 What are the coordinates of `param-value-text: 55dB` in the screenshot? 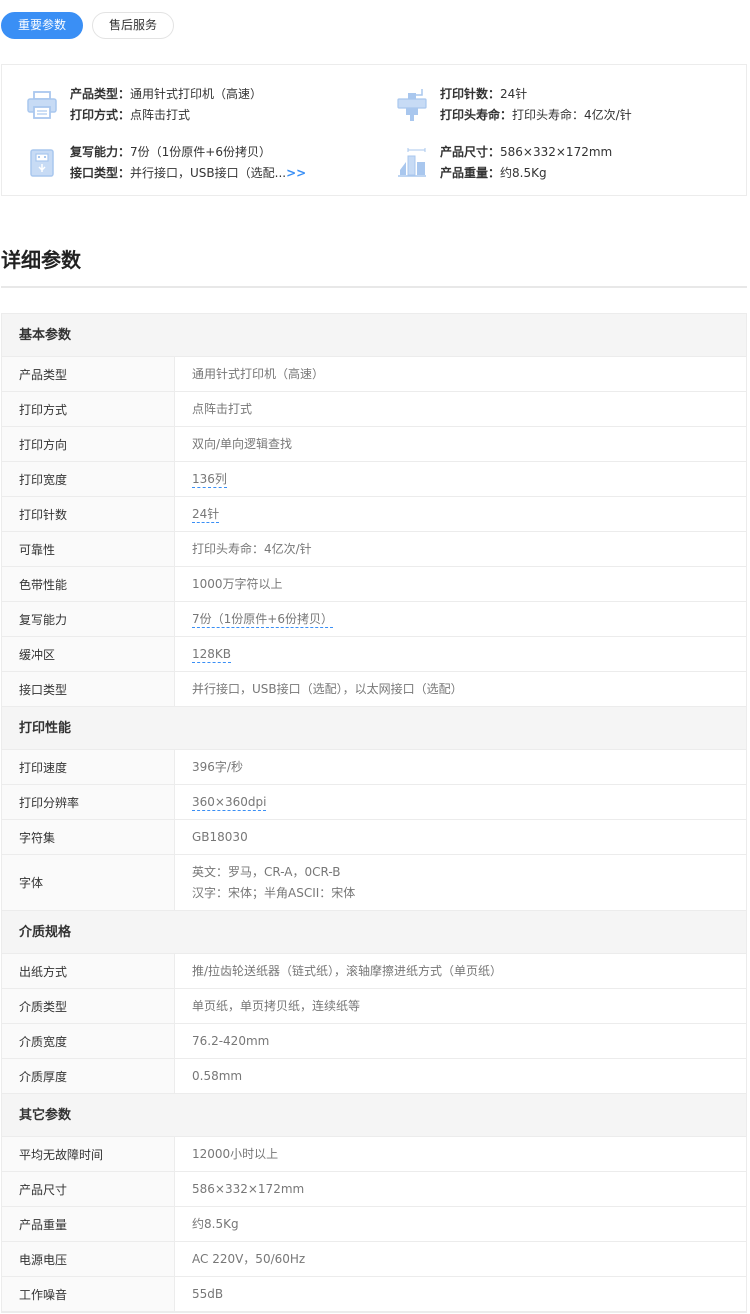 It's located at (208, 1293).